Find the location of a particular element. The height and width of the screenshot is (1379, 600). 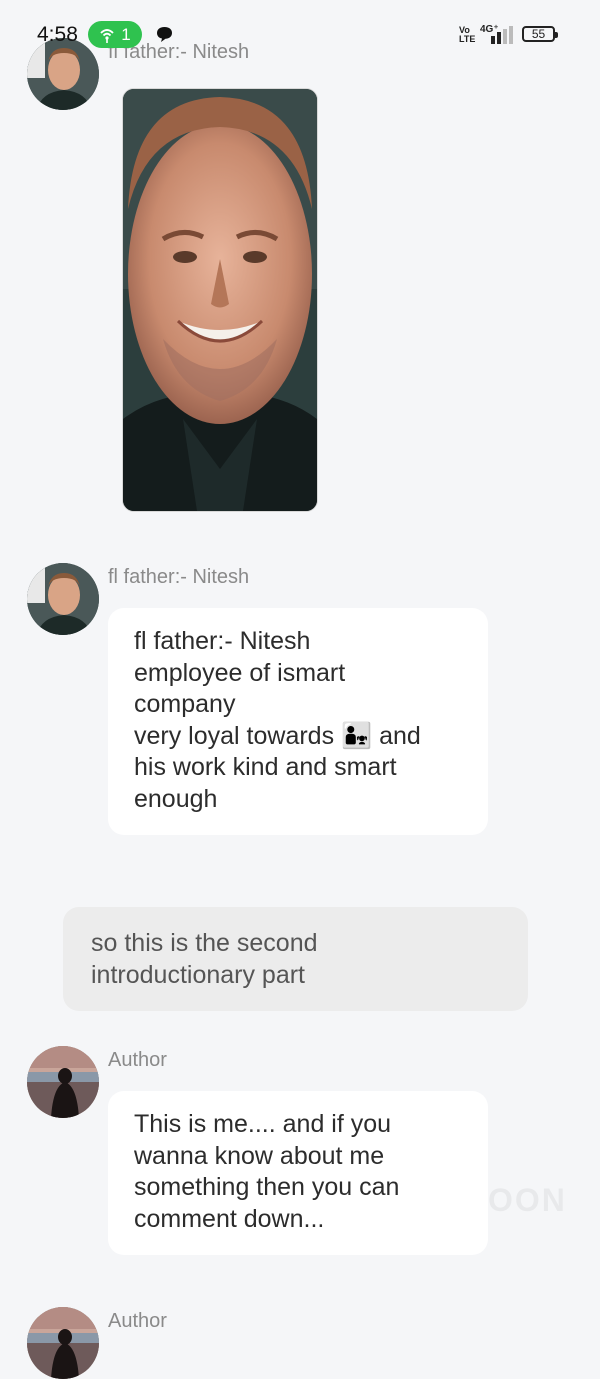

message-line: something then you can is located at coordinates (267, 1187).